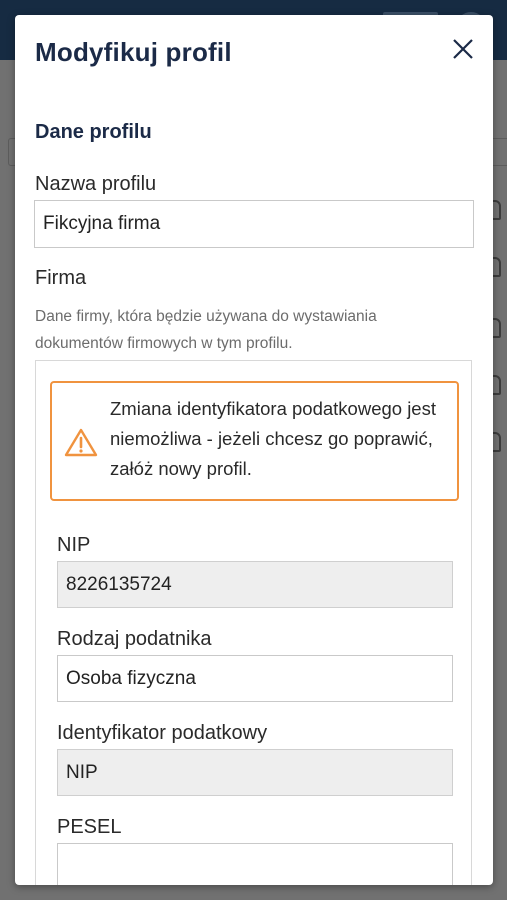  Describe the element at coordinates (255, 678) in the screenshot. I see `taxpayer-type-select: Osoba fizyczna` at that location.